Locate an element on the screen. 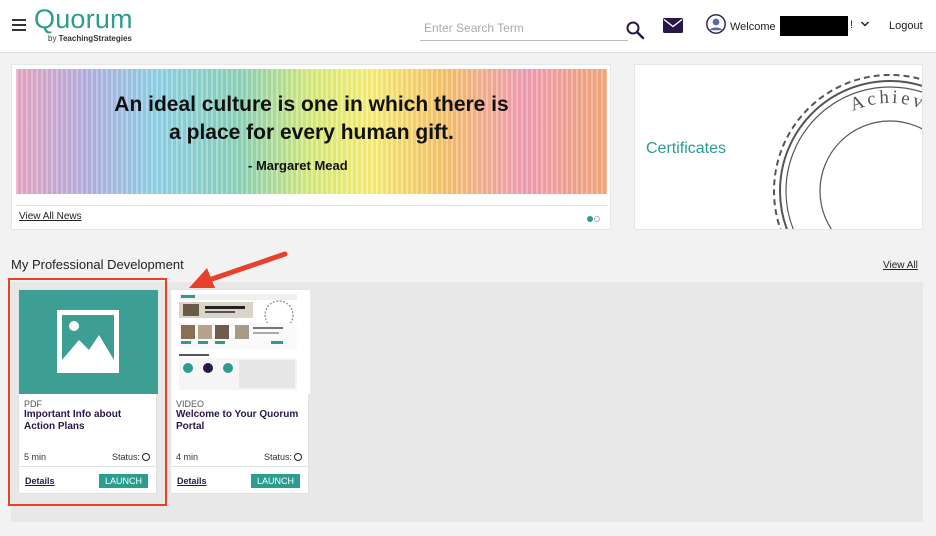 This screenshot has width=936, height=536. hamburger-menu-icon is located at coordinates (19, 25).